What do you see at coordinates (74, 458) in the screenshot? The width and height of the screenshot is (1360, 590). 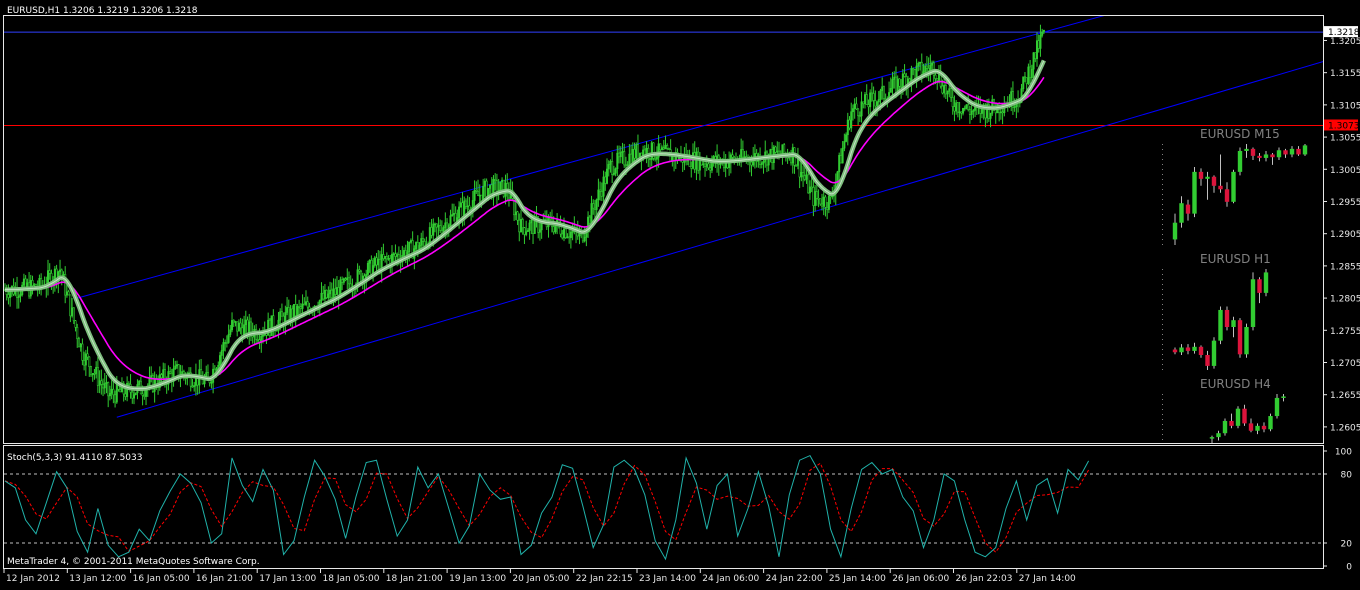 I see `indicator-label: Stoch(5,3,3) 91.4110 87.5033` at bounding box center [74, 458].